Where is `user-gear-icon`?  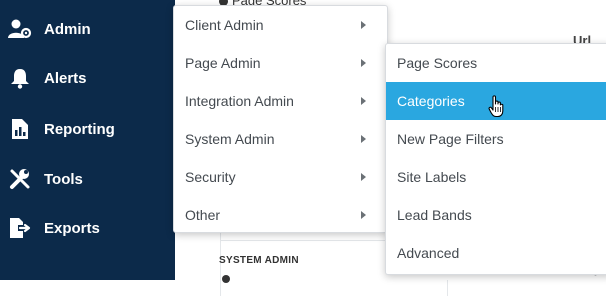 user-gear-icon is located at coordinates (20, 29).